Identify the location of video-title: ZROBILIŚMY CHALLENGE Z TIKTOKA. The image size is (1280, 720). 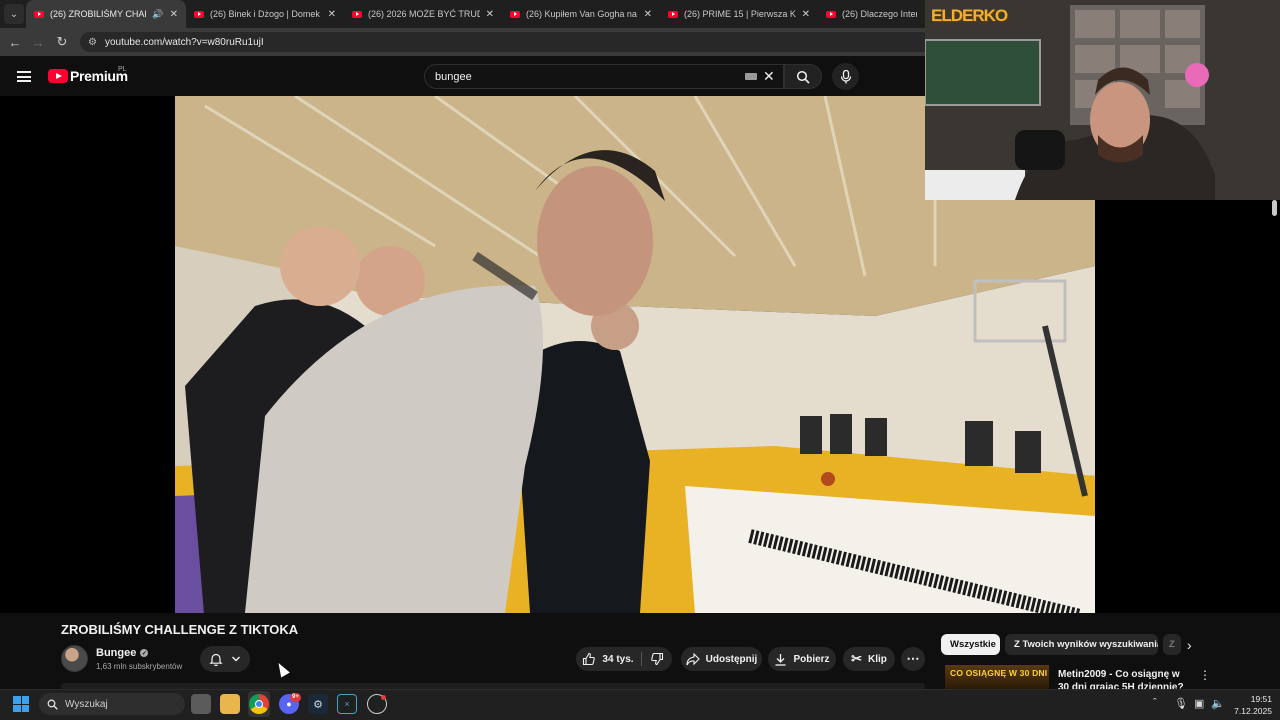
(180, 629).